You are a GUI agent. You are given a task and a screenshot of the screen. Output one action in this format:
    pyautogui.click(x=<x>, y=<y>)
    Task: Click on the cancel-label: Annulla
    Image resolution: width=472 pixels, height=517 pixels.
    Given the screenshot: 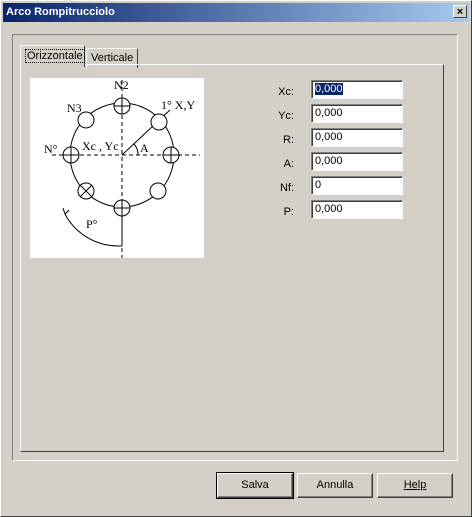 What is the action you would take?
    pyautogui.click(x=335, y=485)
    